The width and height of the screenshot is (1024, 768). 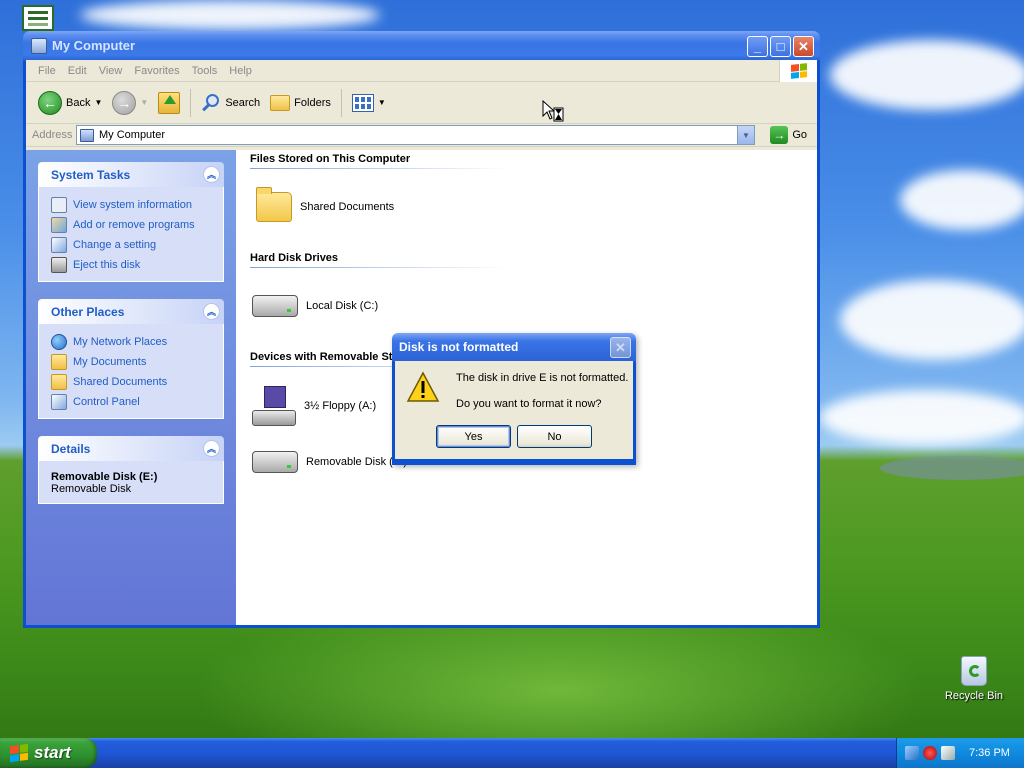 I want to click on dialog-titlebar: Disk is not formatted ✕, so click(x=514, y=347).